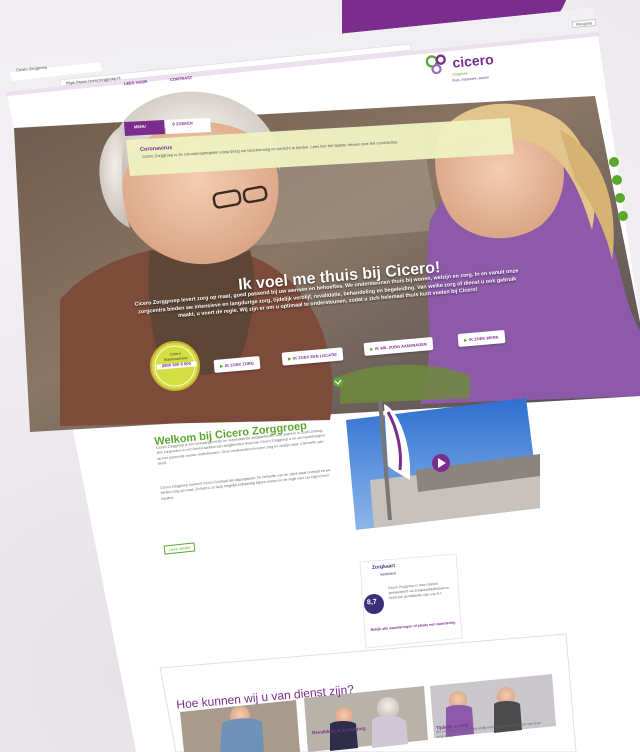 The image size is (640, 752). I want to click on rating-score: 8,7, so click(372, 602).